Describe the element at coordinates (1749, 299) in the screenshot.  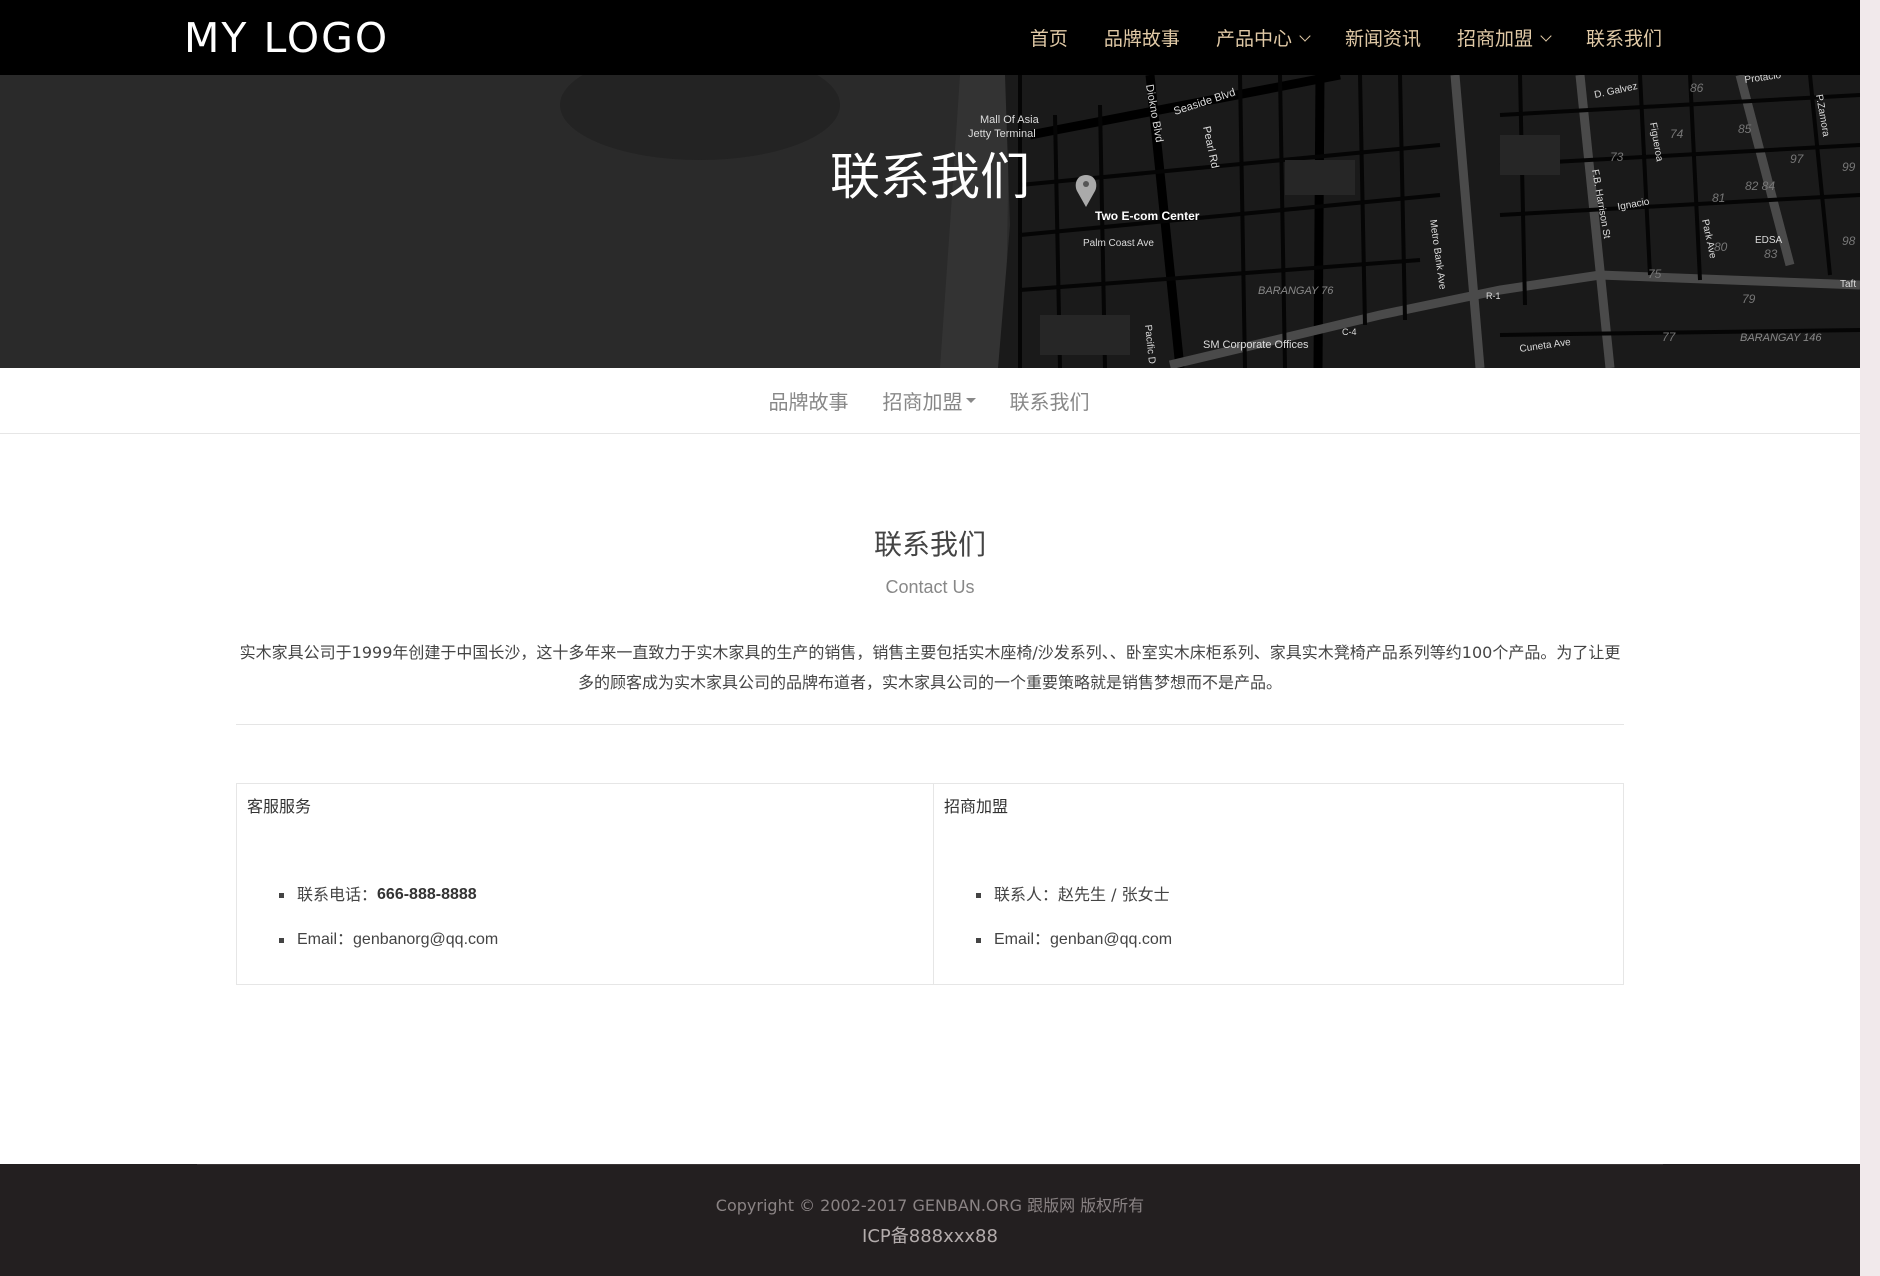
I see `map-number: 79` at that location.